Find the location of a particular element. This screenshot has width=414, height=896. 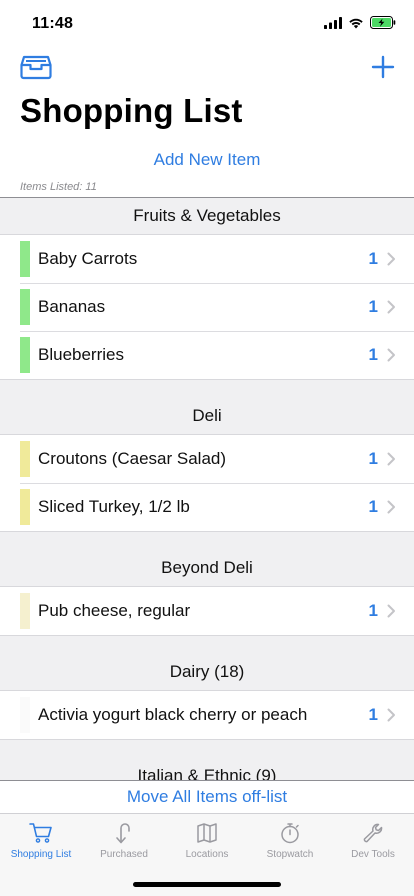

wifi-icon is located at coordinates (356, 23).